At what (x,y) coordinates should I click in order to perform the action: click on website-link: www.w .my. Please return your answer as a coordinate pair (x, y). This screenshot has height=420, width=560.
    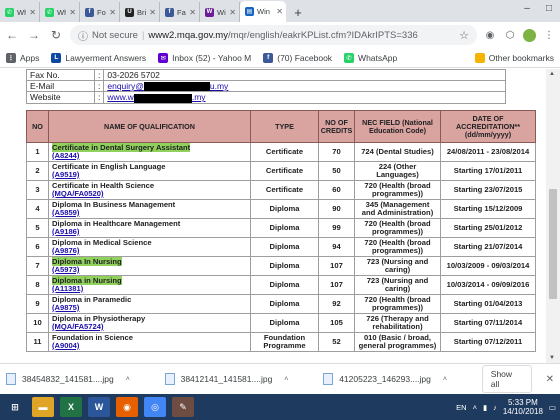
    Looking at the image, I should click on (156, 97).